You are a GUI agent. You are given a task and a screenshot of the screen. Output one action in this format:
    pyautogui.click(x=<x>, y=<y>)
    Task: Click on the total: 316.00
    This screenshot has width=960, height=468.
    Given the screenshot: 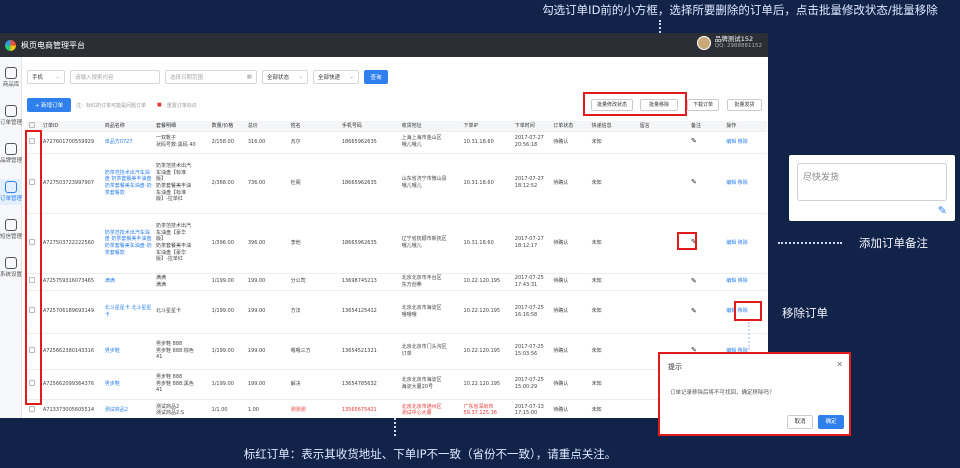 What is the action you would take?
    pyautogui.click(x=256, y=141)
    